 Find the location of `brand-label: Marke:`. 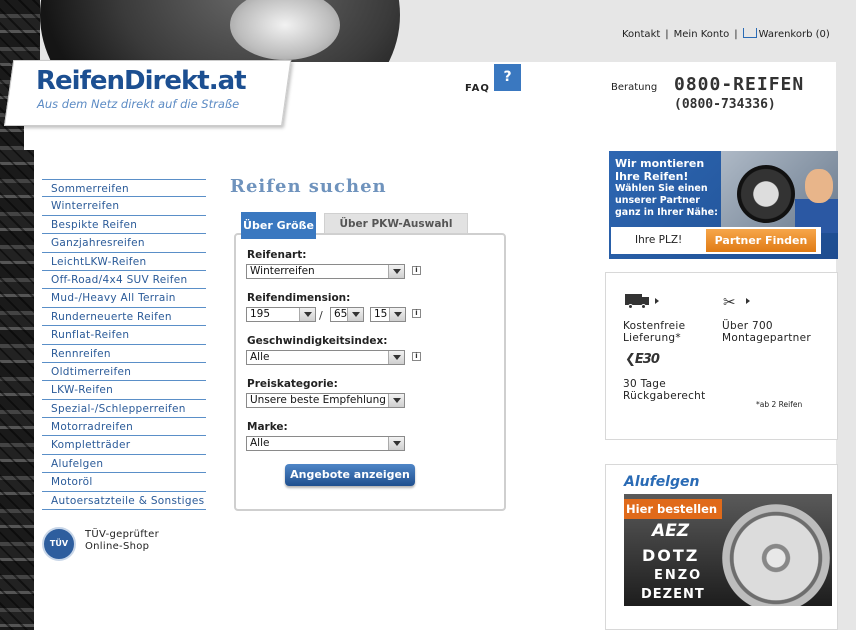

brand-label: Marke: is located at coordinates (267, 427).